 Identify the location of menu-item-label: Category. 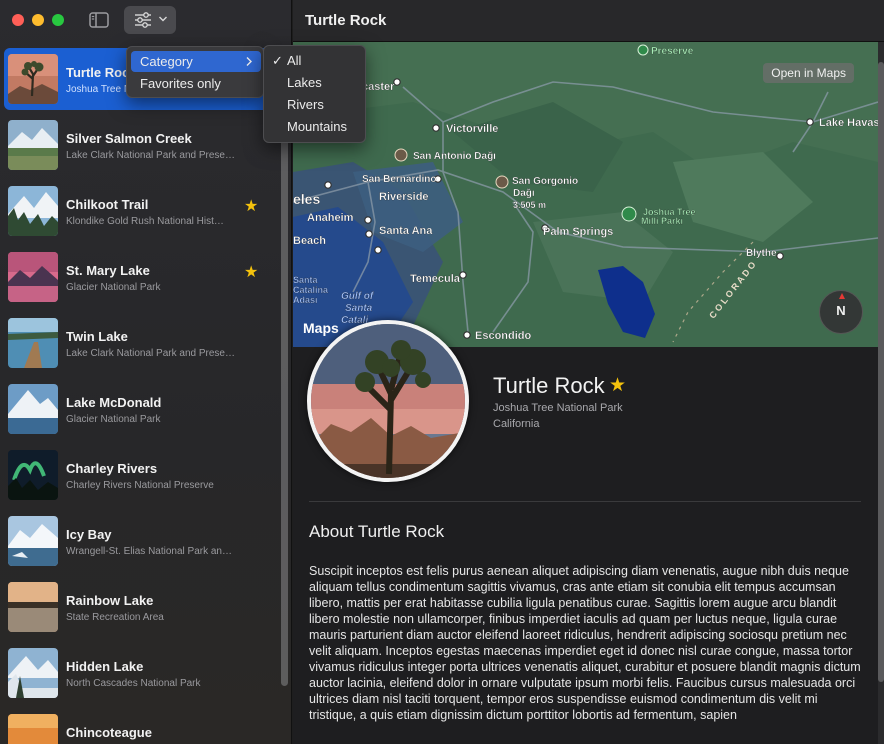
(166, 61).